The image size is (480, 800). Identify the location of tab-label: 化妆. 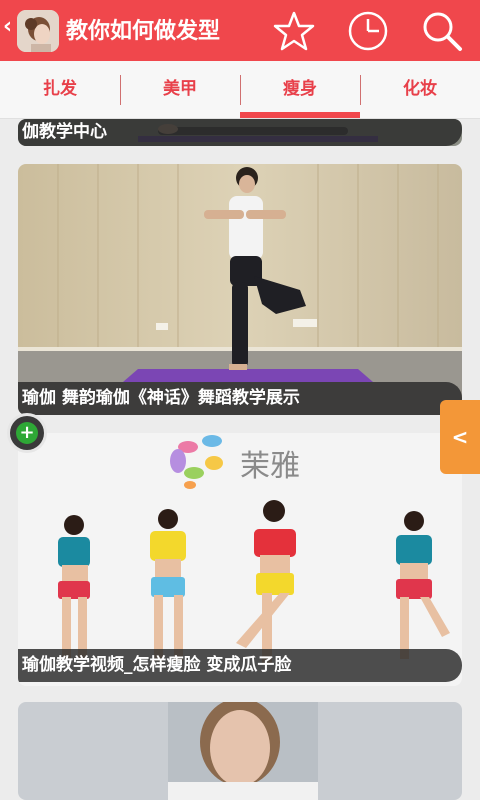
(420, 89).